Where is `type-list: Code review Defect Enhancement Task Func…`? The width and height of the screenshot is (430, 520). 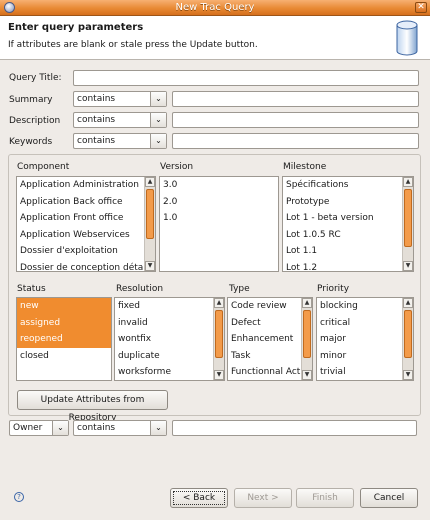
type-list: Code review Defect Enhancement Task Func… is located at coordinates (270, 339).